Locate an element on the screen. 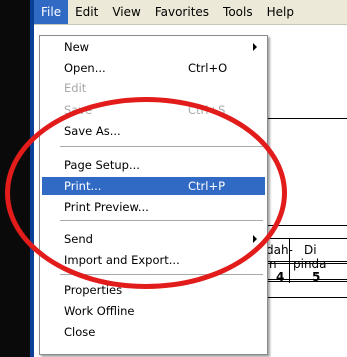 The width and height of the screenshot is (347, 357). menu-item-close: Close is located at coordinates (153, 332).